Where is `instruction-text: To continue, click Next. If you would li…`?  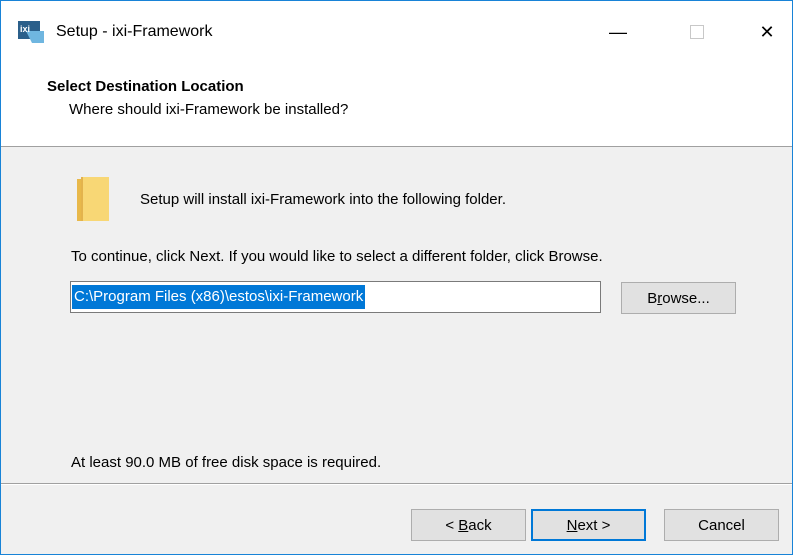
instruction-text: To continue, click Next. If you would li… is located at coordinates (337, 256).